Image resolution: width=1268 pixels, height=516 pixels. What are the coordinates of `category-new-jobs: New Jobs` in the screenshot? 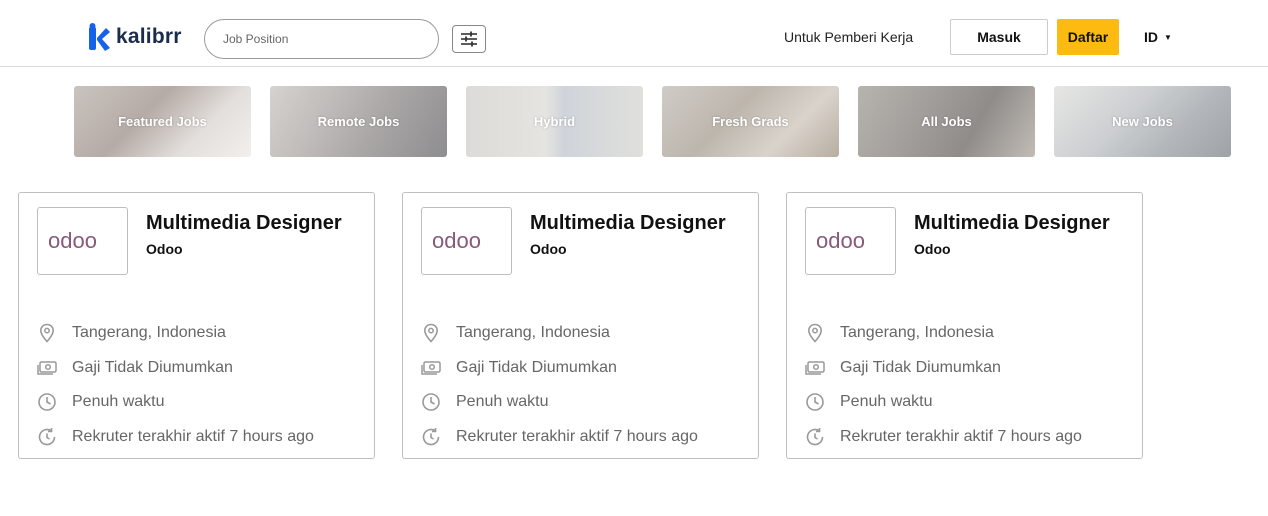 It's located at (1142, 121).